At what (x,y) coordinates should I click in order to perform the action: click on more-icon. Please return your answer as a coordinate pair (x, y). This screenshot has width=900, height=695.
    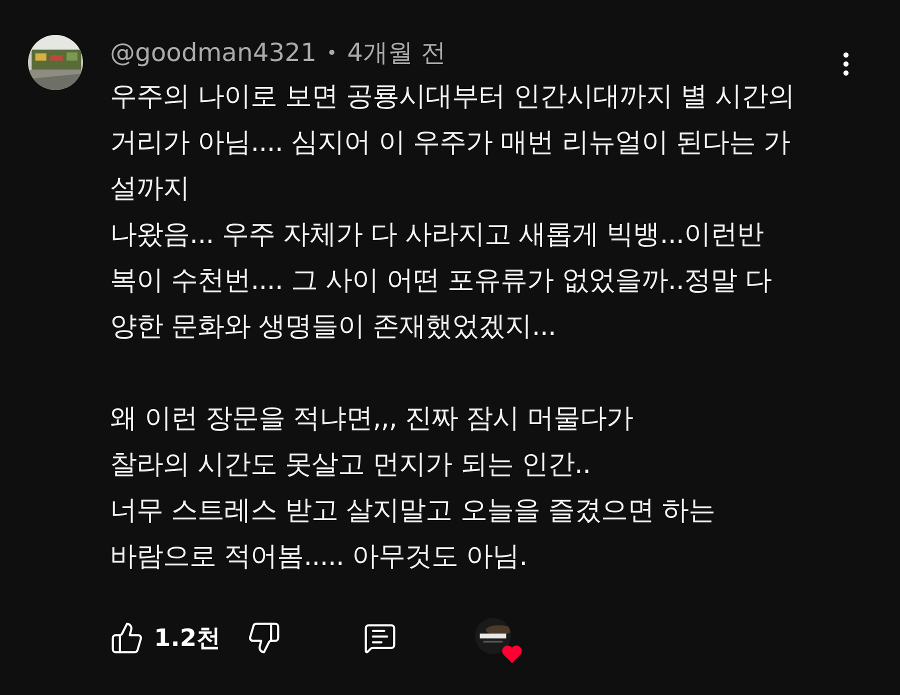
    Looking at the image, I should click on (846, 64).